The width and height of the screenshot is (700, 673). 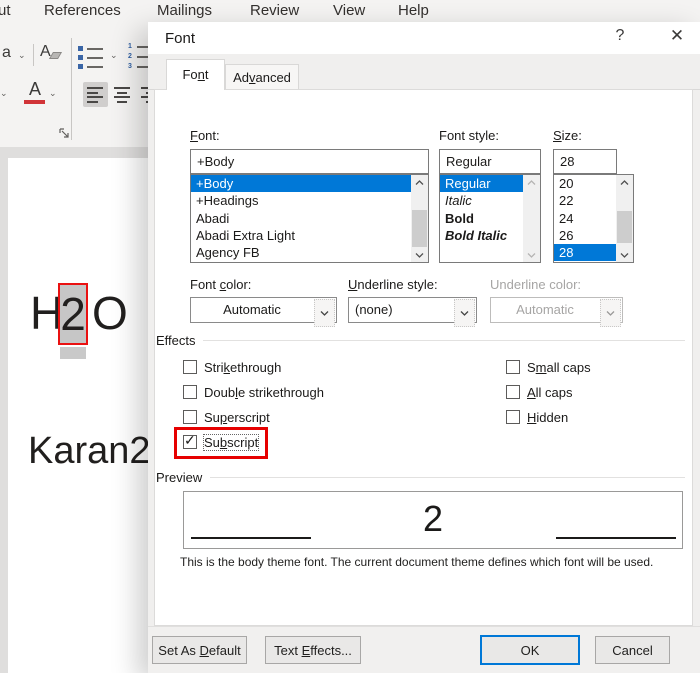 What do you see at coordinates (253, 392) in the screenshot?
I see `double-strikethrough-checkbox: ✓ Double strikethrough` at bounding box center [253, 392].